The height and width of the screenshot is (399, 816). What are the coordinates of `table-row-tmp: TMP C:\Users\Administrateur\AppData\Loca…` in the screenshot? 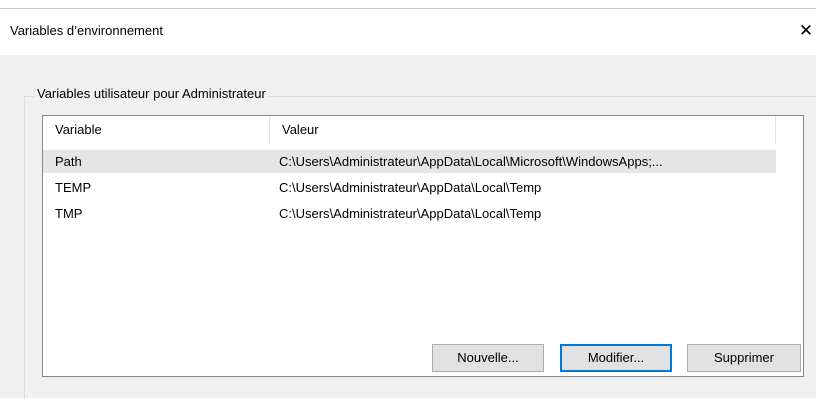 It's located at (409, 213).